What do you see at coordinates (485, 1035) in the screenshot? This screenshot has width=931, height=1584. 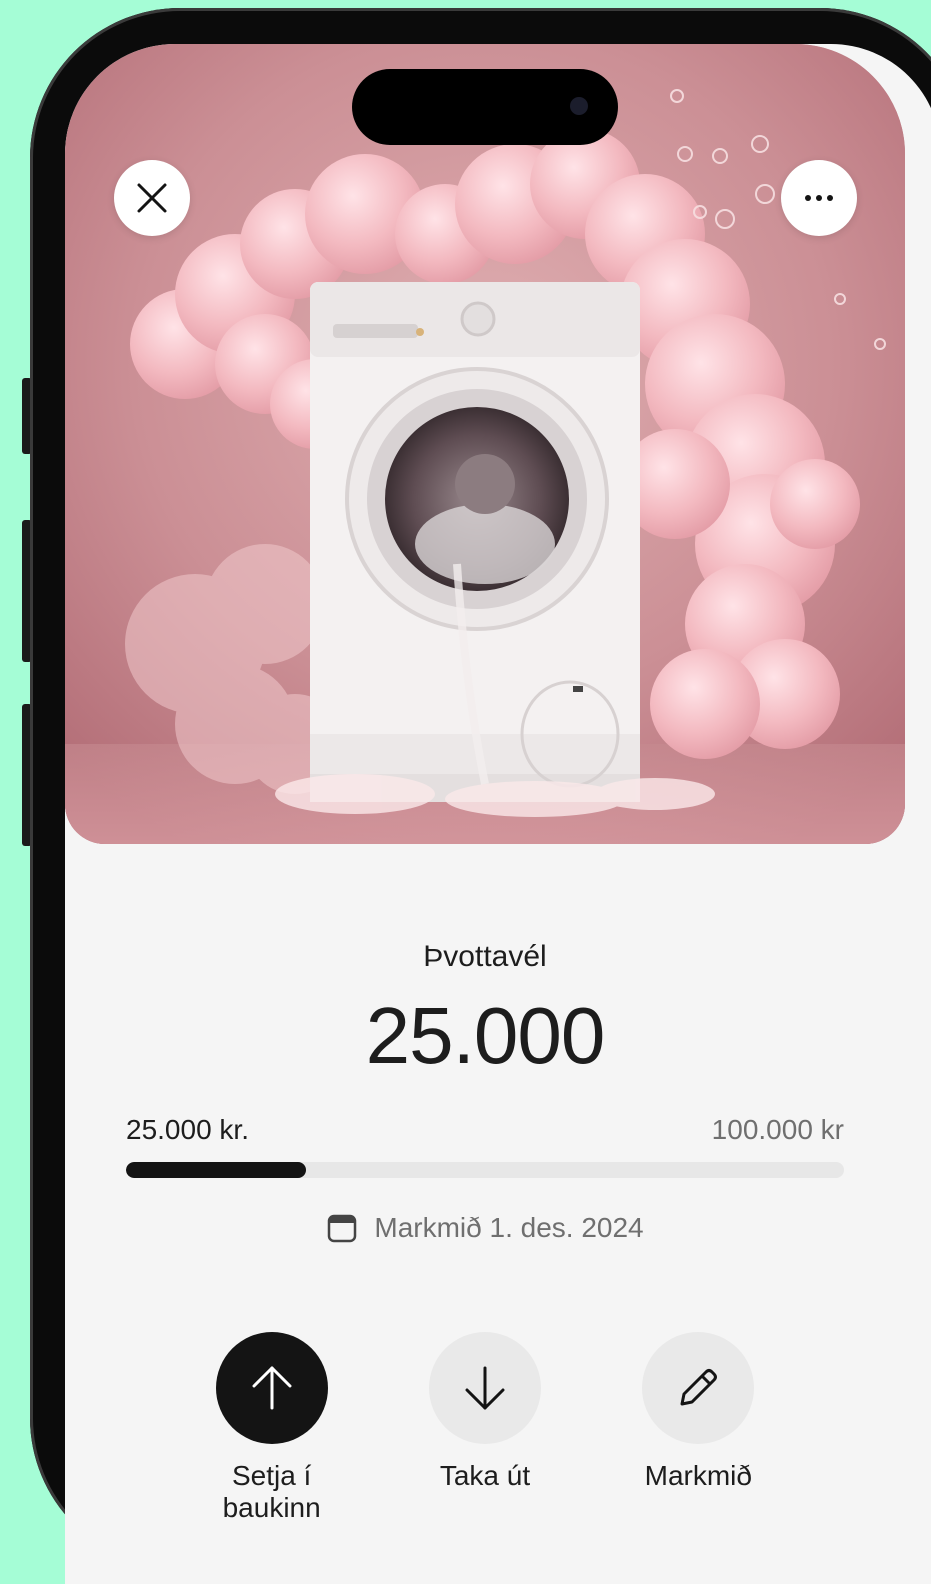 I see `goal-amount: 25.000` at bounding box center [485, 1035].